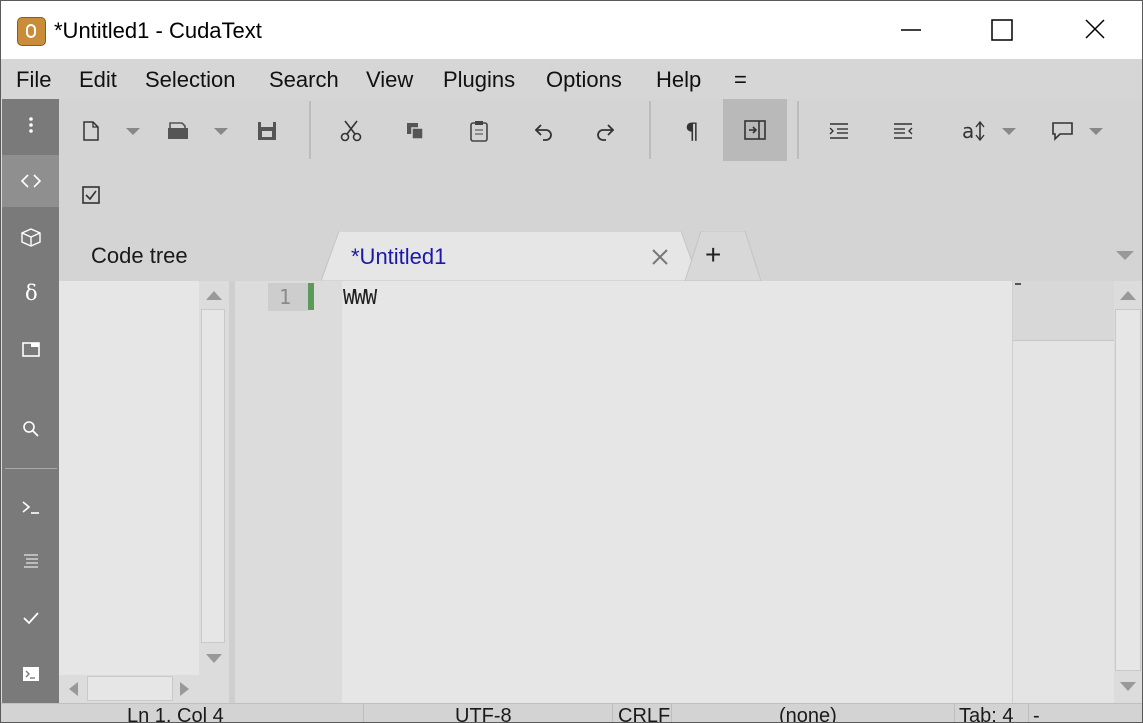  I want to click on sidebar-item-project, so click(30, 237).